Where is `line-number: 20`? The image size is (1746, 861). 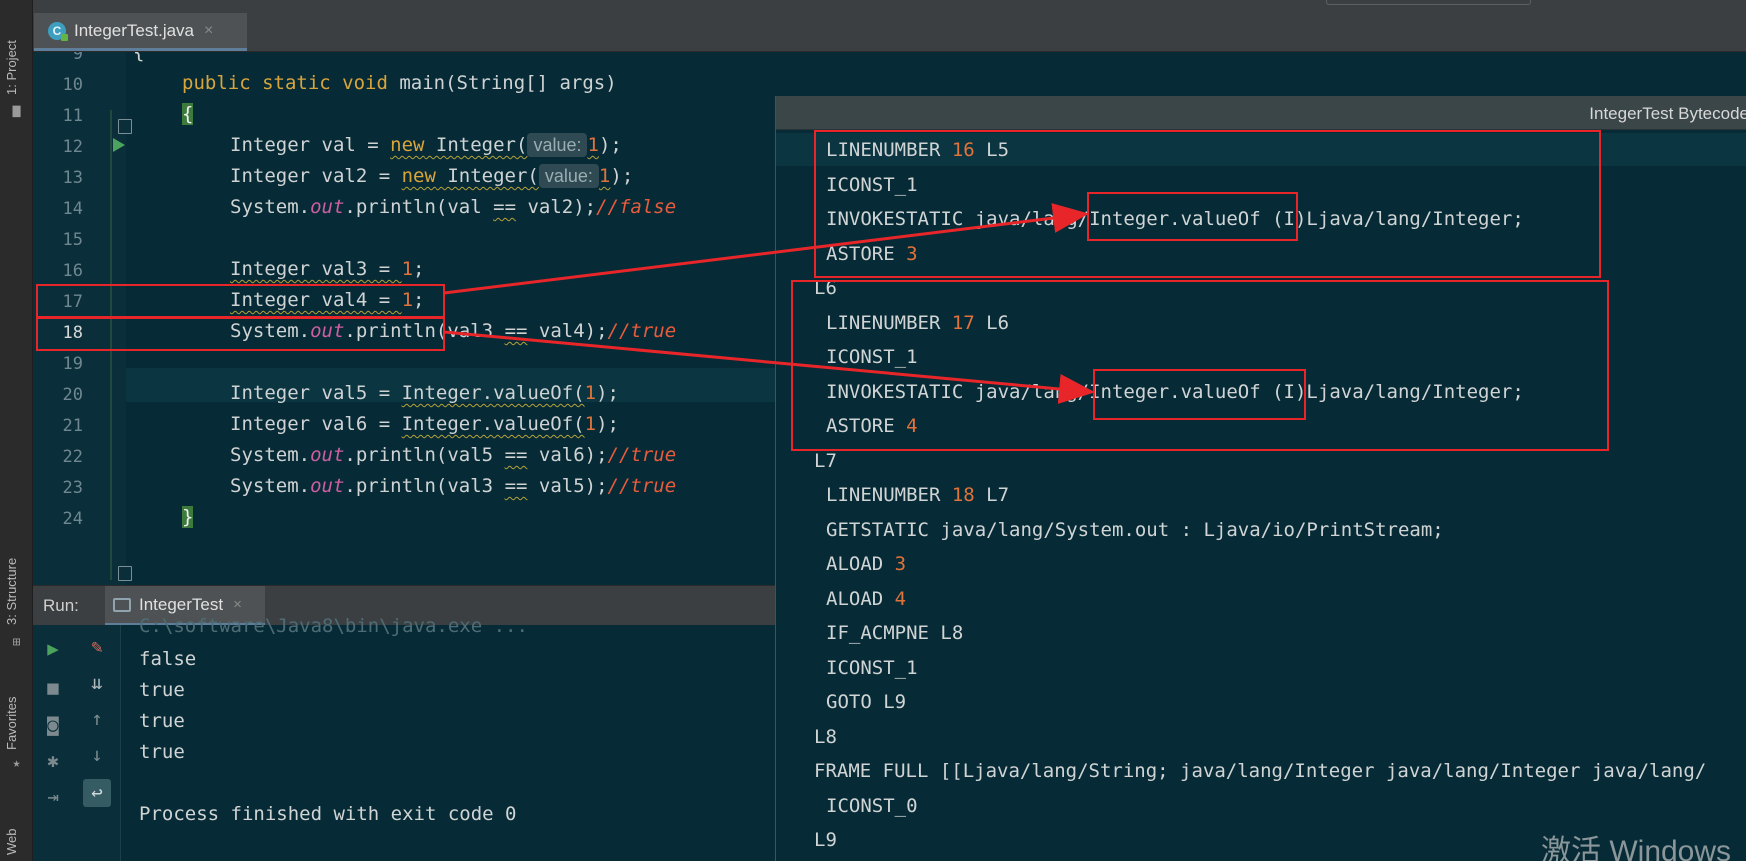 line-number: 20 is located at coordinates (72, 395).